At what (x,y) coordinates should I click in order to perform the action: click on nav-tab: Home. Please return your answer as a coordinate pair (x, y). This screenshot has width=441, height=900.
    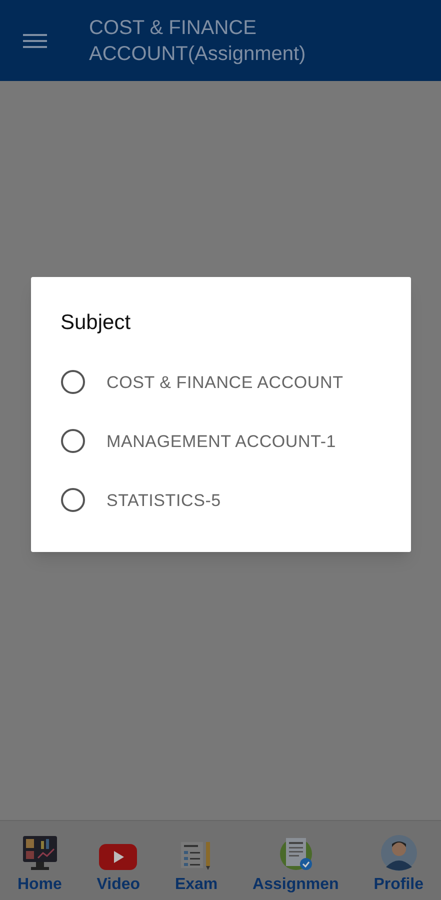
    Looking at the image, I should click on (39, 861).